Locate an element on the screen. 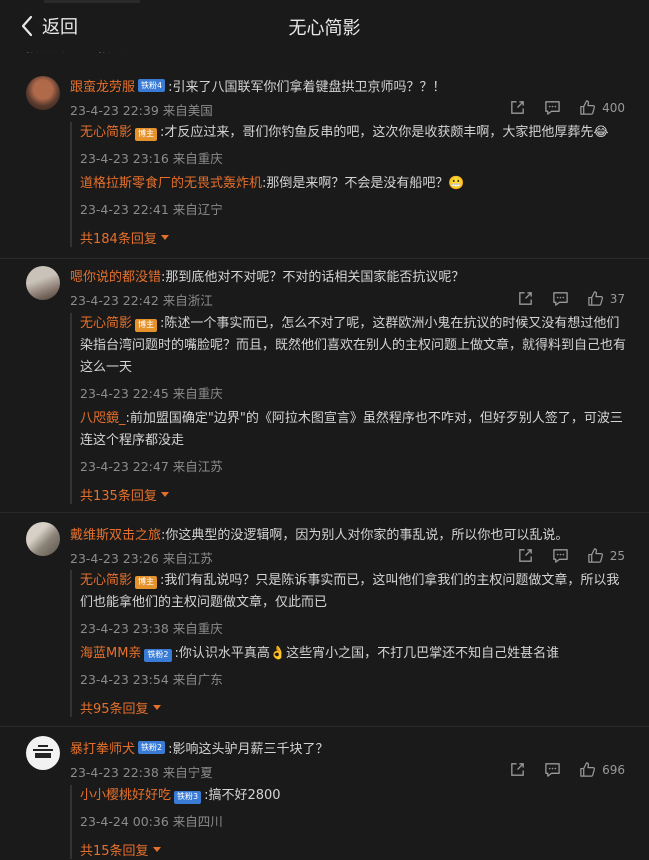  more-replies-label: 共15条回复 is located at coordinates (114, 851).